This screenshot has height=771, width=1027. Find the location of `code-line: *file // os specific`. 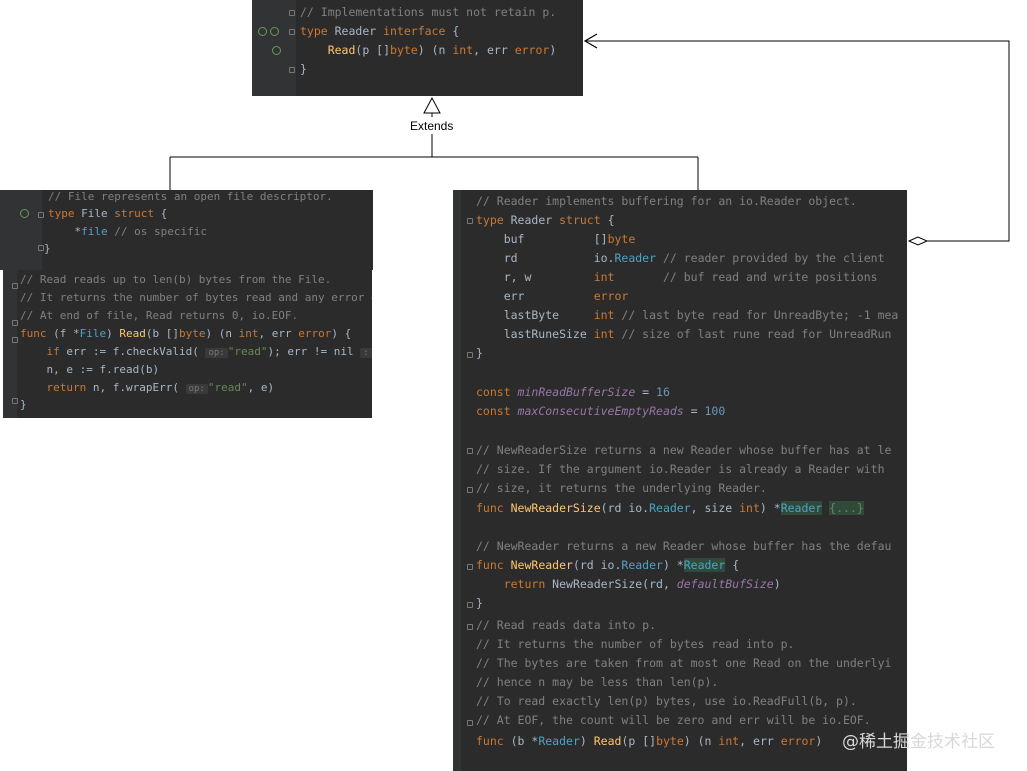

code-line: *file // os specific is located at coordinates (127, 231).